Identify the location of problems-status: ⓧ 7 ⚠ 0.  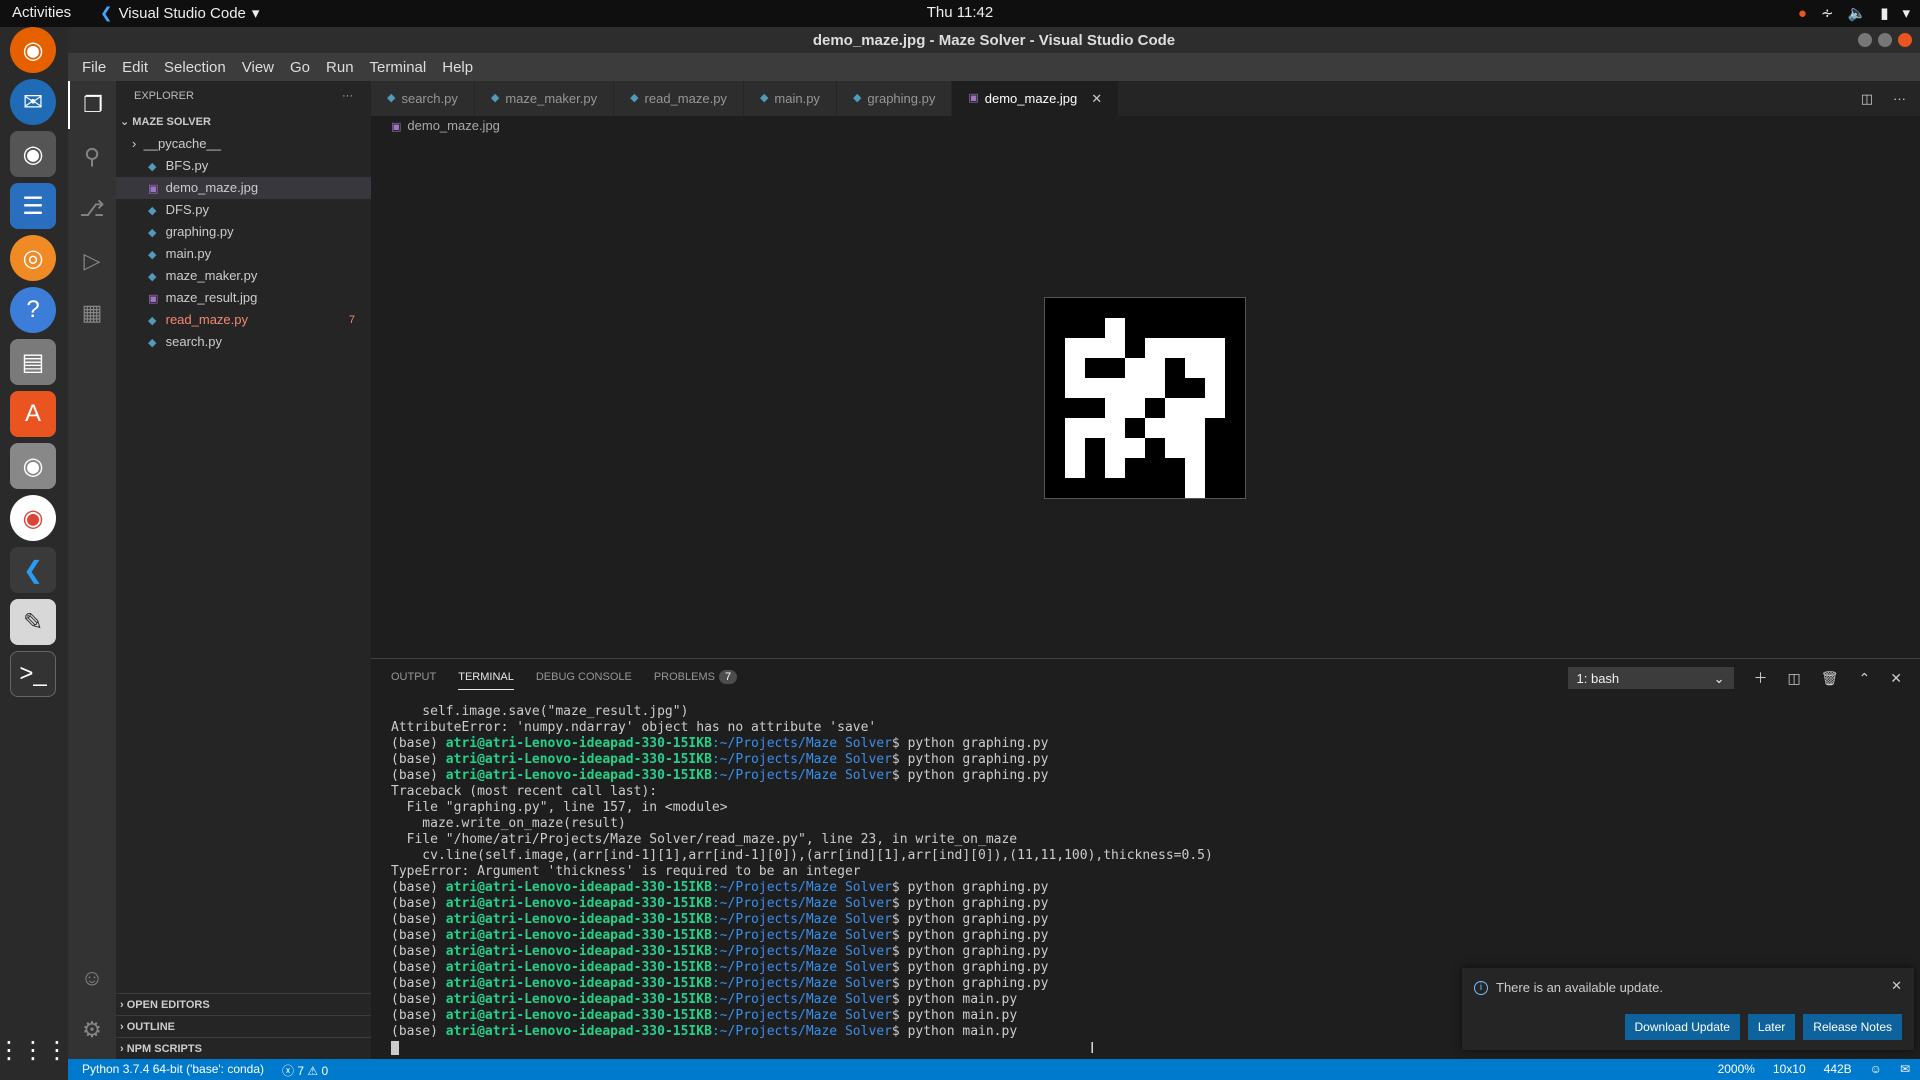
(305, 1070).